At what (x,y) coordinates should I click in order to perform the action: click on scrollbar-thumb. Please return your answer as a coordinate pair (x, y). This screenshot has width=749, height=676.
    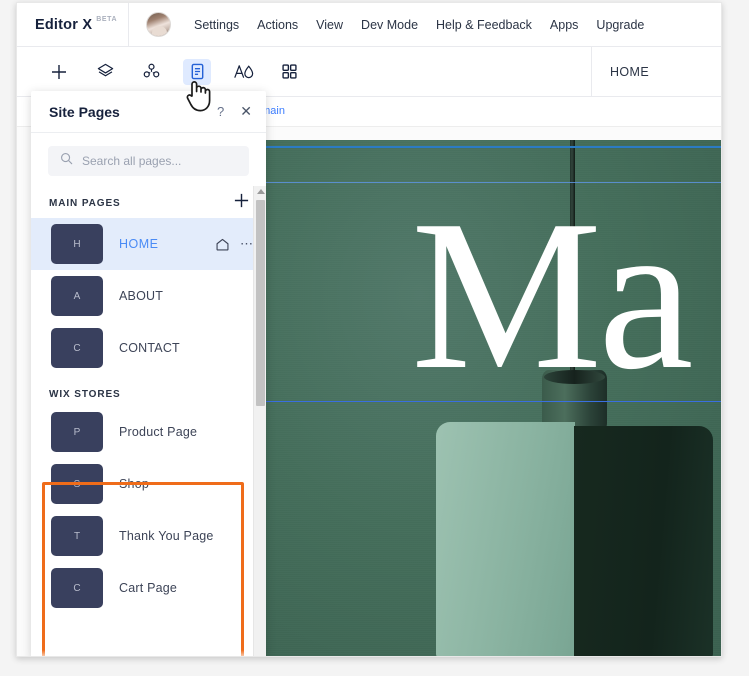
    Looking at the image, I should click on (260, 303).